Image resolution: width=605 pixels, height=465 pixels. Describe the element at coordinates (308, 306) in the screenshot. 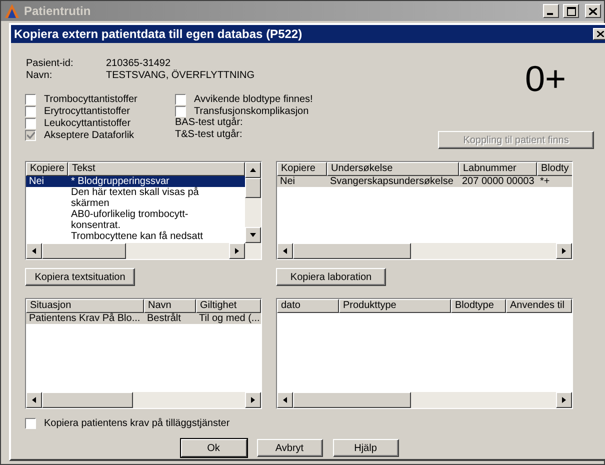

I see `column-header: dato` at that location.